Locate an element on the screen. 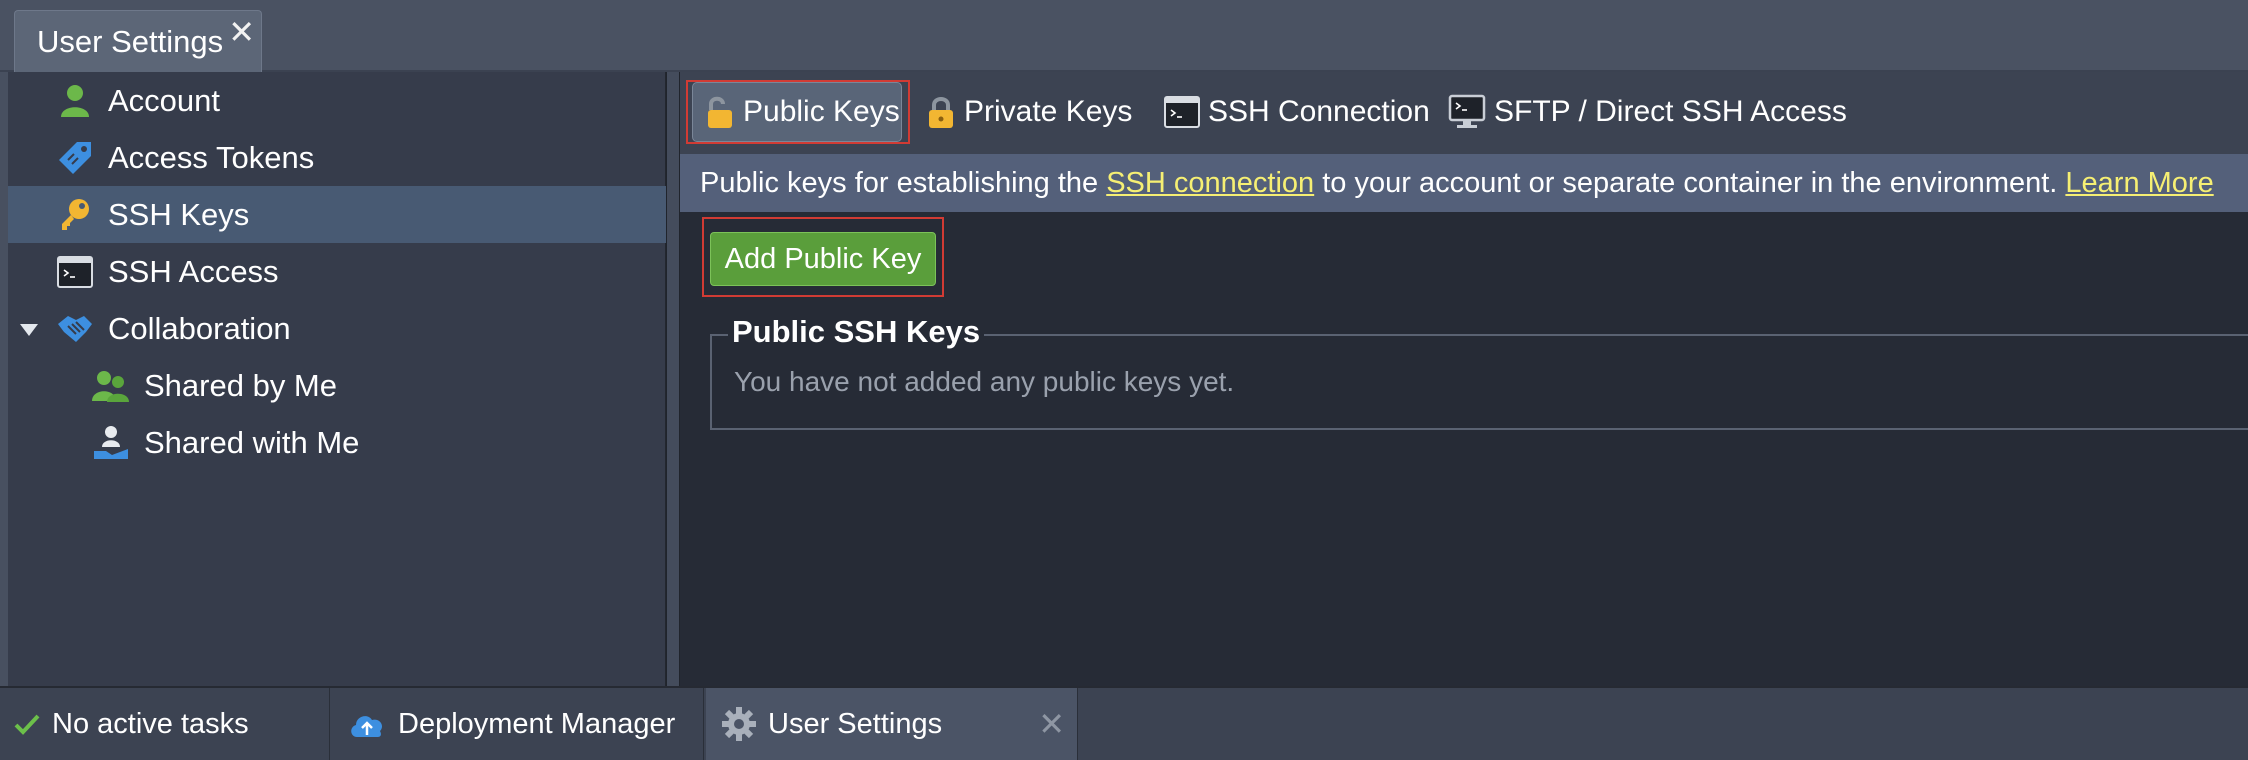 This screenshot has height=760, width=2248. tab-label: Public Keys is located at coordinates (821, 111).